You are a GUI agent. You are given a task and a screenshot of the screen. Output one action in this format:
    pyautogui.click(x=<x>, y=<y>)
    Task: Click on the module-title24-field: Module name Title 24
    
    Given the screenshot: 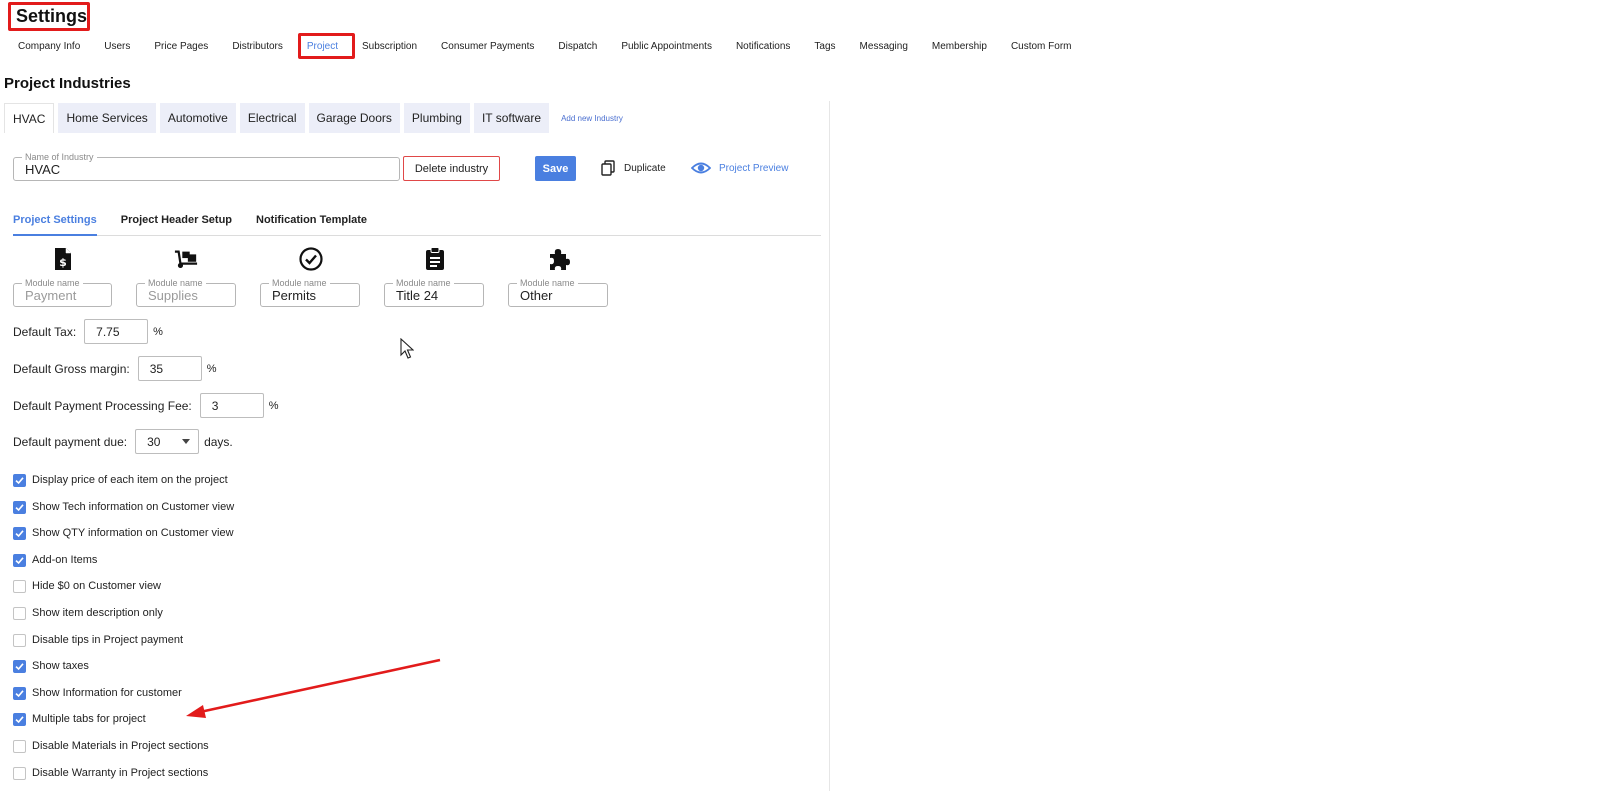 What is the action you would take?
    pyautogui.click(x=434, y=292)
    